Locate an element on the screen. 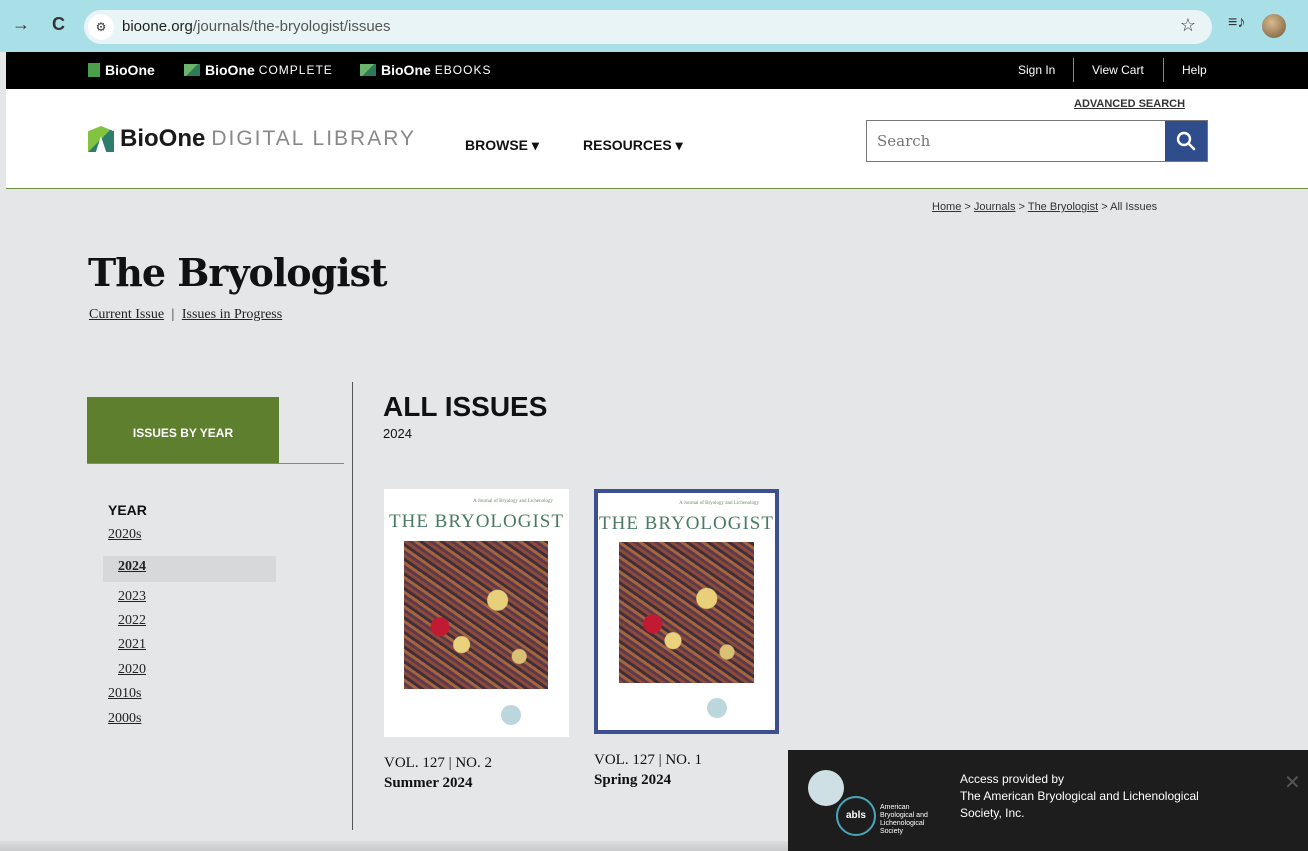 The image size is (1308, 851). breadcrumb-journal: The Bryologist is located at coordinates (1063, 207).